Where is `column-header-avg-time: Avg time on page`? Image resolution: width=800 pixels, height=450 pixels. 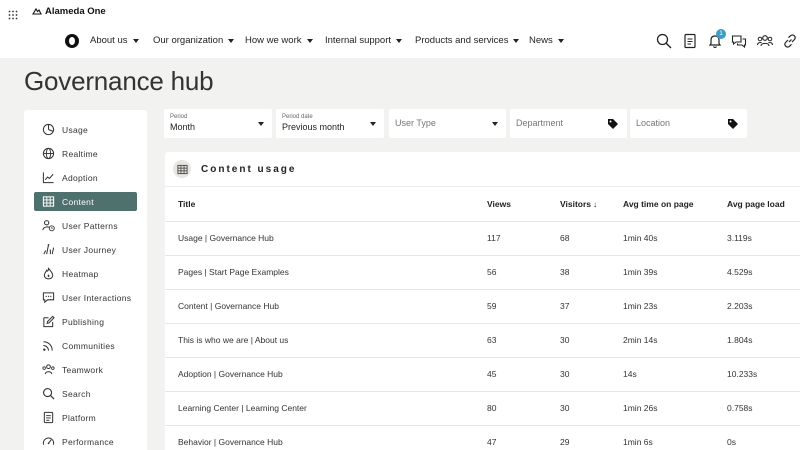 column-header-avg-time: Avg time on page is located at coordinates (675, 204).